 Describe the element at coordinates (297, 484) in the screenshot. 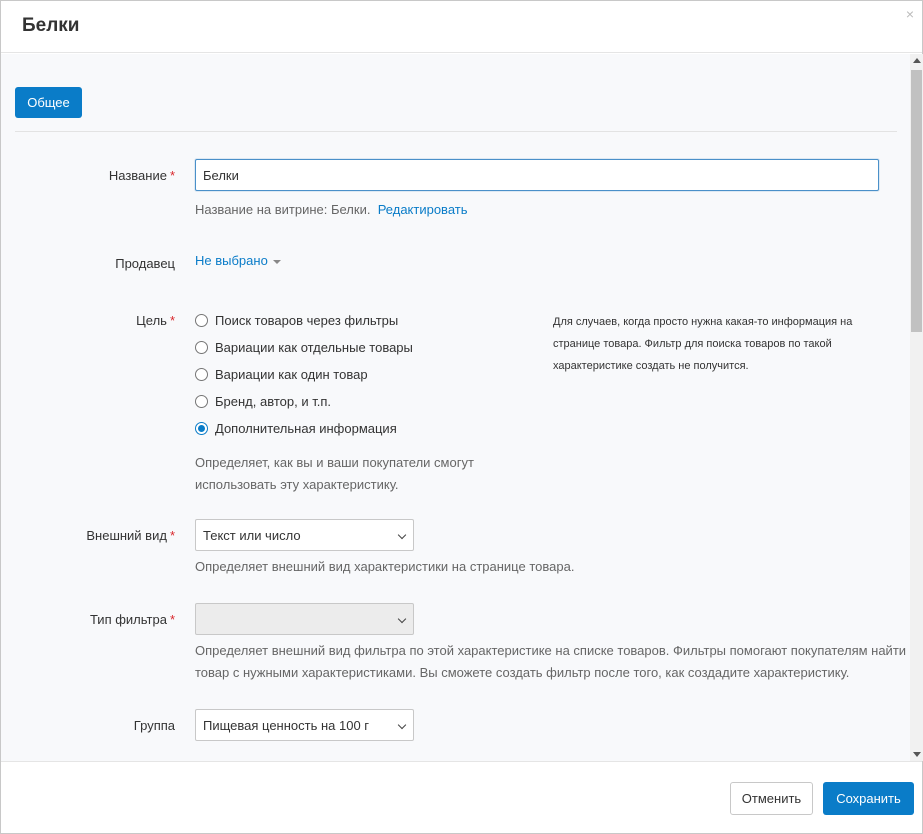

I see `purpose-hint-line: использовать эту характеристику.` at that location.